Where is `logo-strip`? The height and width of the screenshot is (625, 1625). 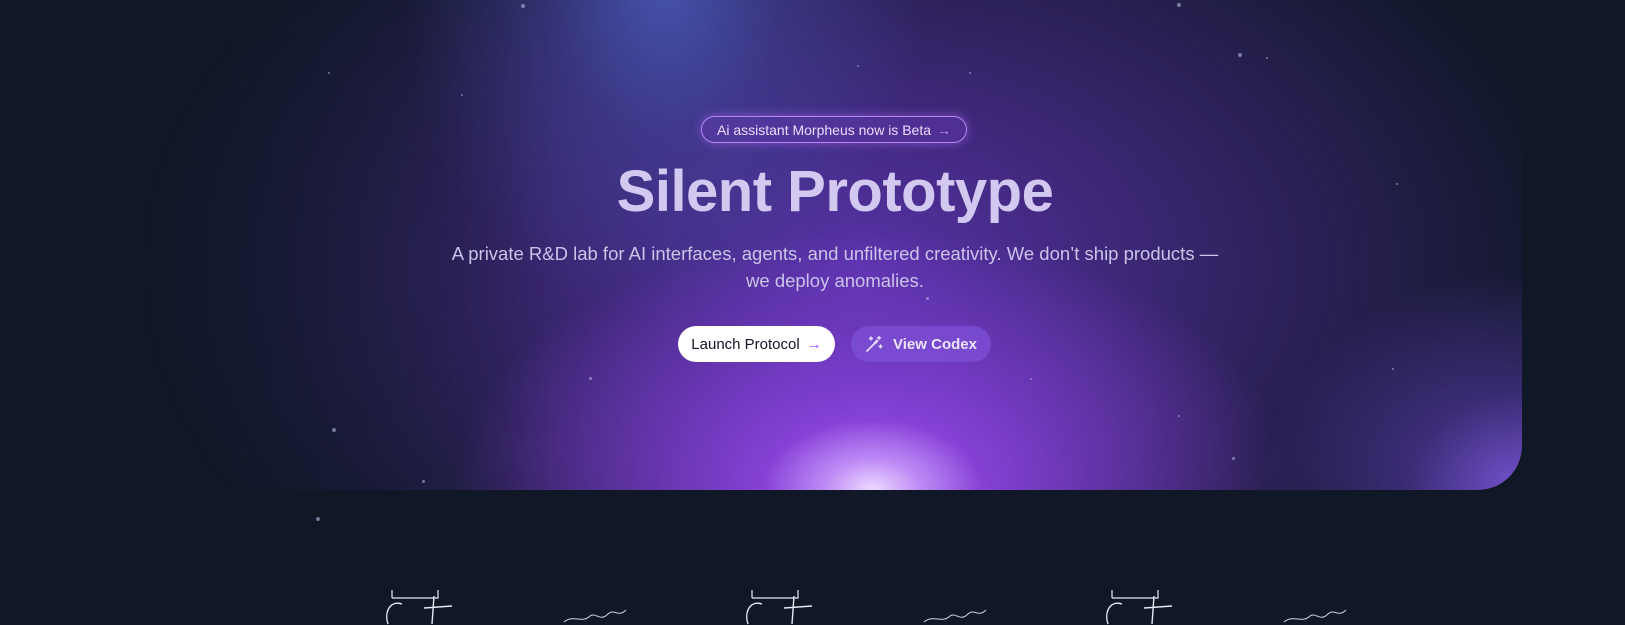
logo-strip is located at coordinates (812, 607).